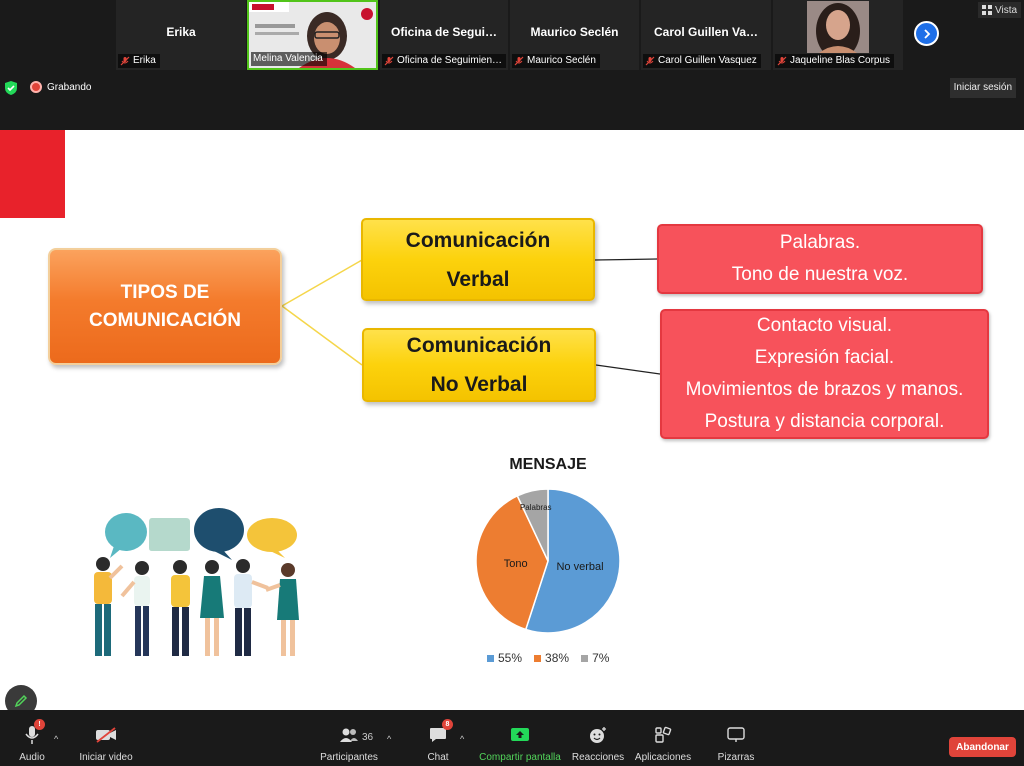  I want to click on participant-label: Carol Guillen Vasquez, so click(702, 61).